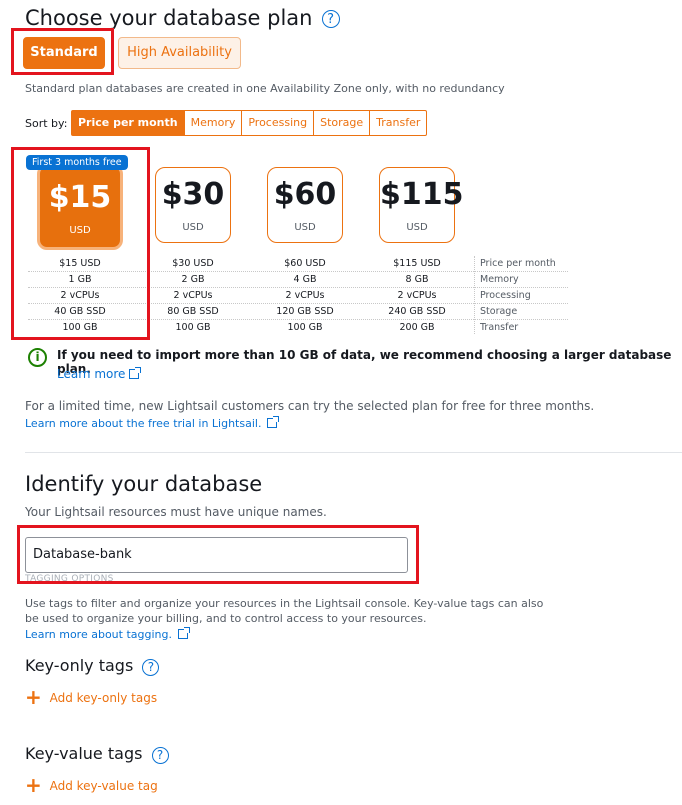 The height and width of the screenshot is (805, 682). I want to click on sort-storage: Storage, so click(342, 123).